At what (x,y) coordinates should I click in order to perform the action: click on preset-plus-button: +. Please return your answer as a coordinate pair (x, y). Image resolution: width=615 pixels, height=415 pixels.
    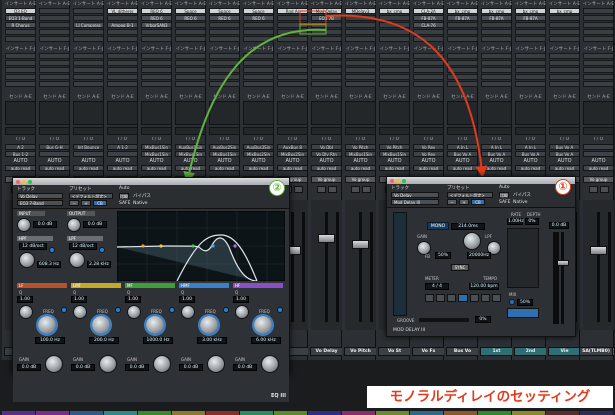
    Looking at the image, I should click on (464, 202).